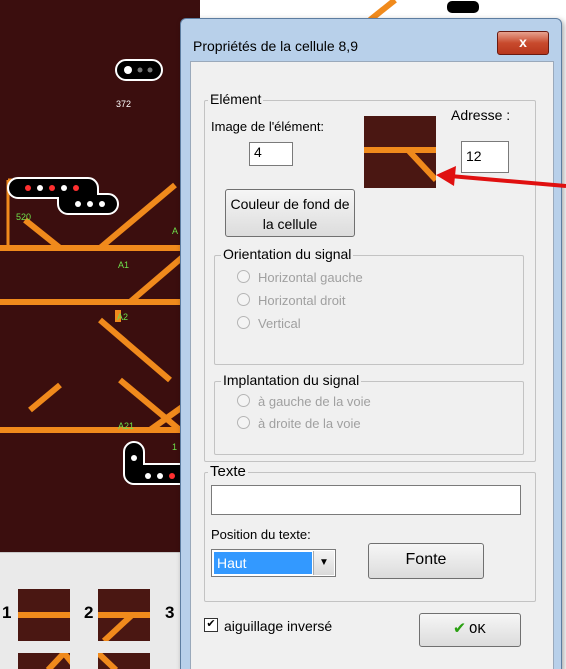 The image size is (566, 669). I want to click on implantation-legend: Implantation du signal, so click(291, 380).